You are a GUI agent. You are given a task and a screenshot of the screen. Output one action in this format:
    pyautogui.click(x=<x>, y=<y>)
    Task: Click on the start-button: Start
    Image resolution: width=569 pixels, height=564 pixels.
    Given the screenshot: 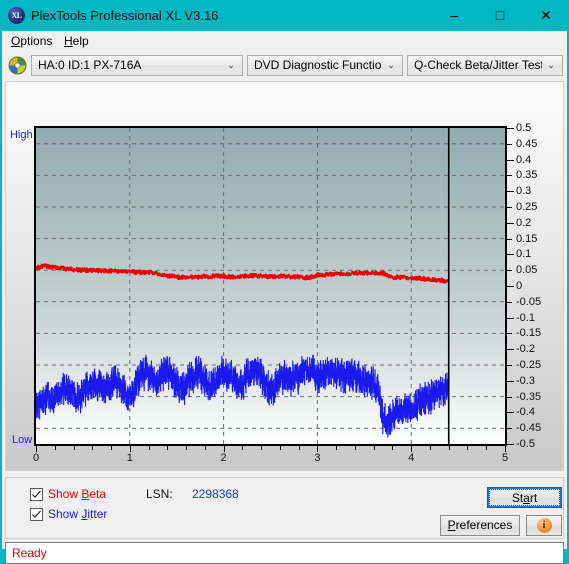 What is the action you would take?
    pyautogui.click(x=524, y=497)
    